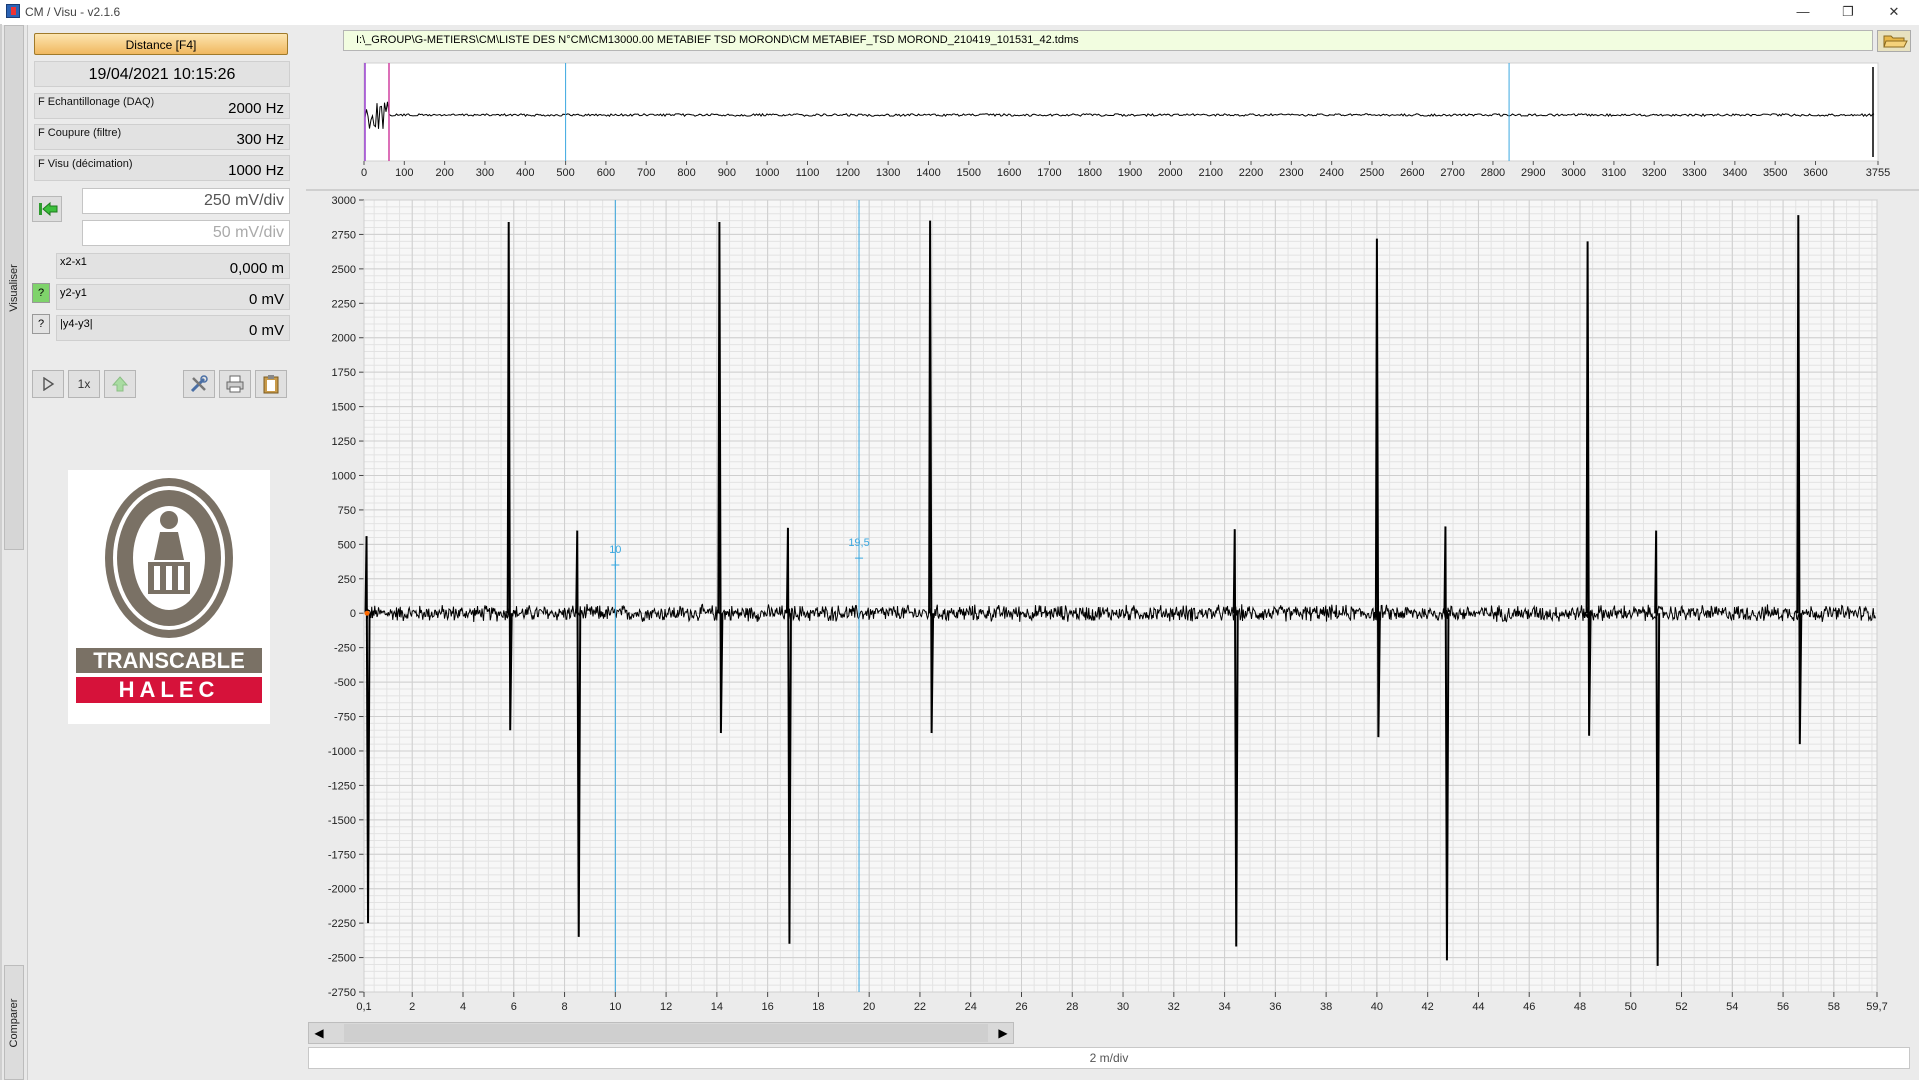  What do you see at coordinates (1003, 1033) in the screenshot?
I see `scroll-right-icon: ▶` at bounding box center [1003, 1033].